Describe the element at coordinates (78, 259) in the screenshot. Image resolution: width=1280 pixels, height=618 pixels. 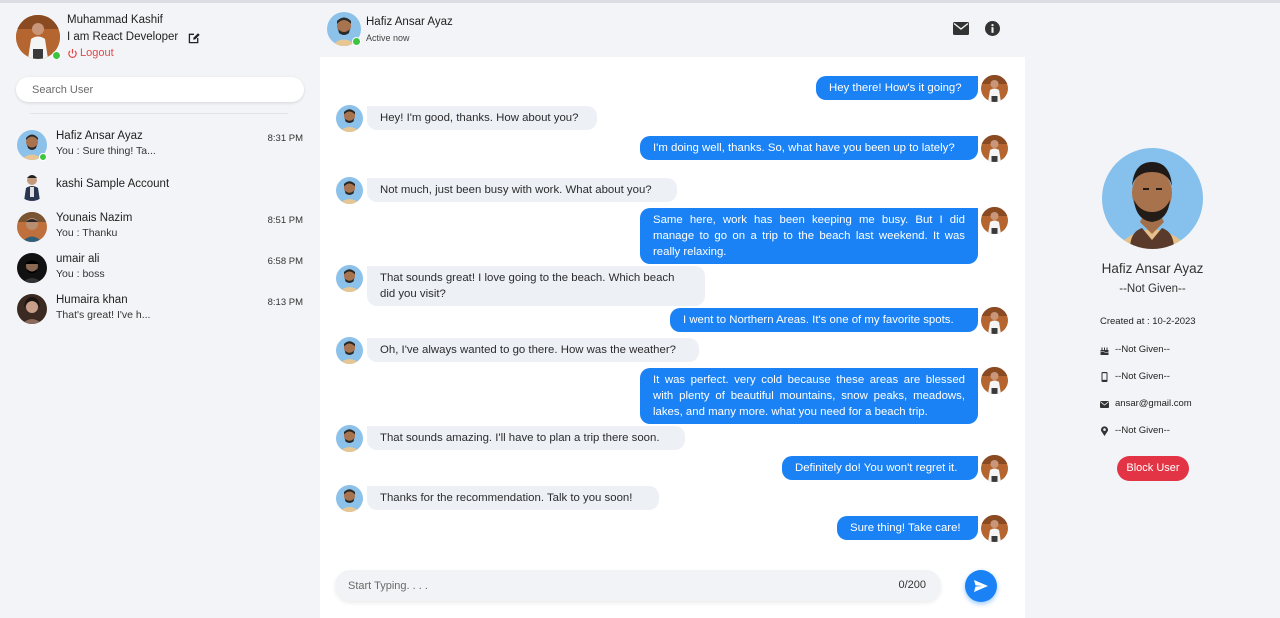
I see `contact-name: umair ali` at that location.